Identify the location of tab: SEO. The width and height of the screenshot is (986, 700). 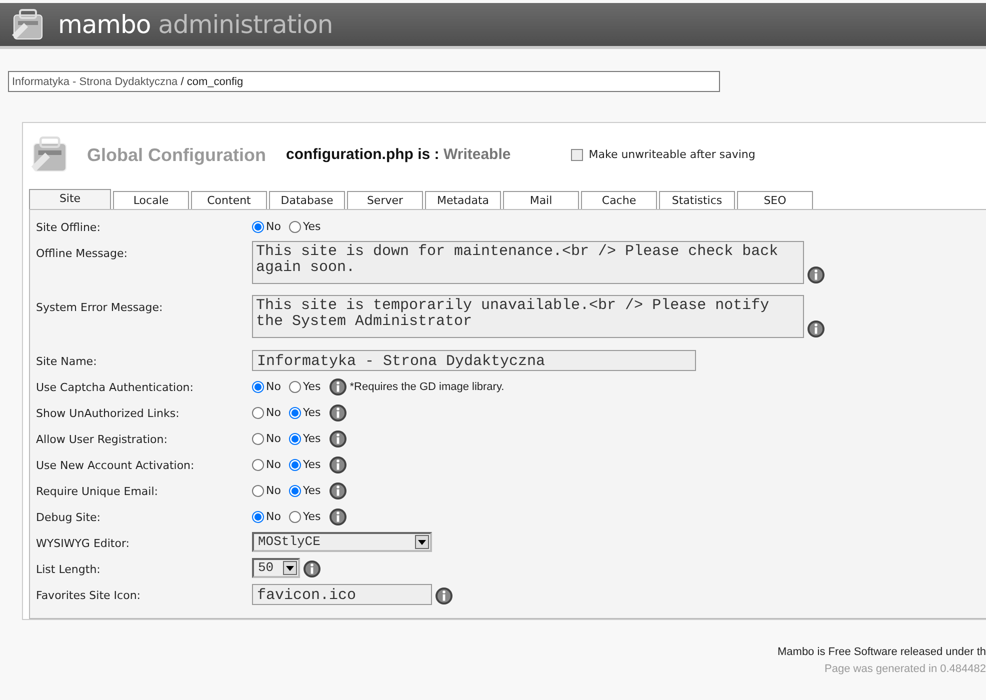
(775, 200).